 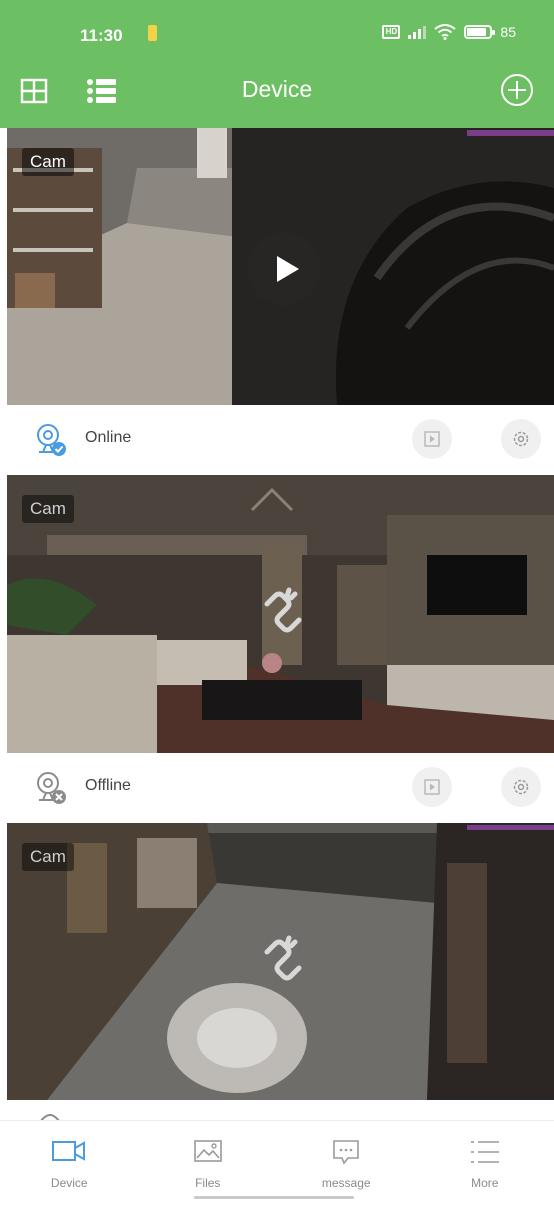 I want to click on nav-item-message: message, so click(x=346, y=1163).